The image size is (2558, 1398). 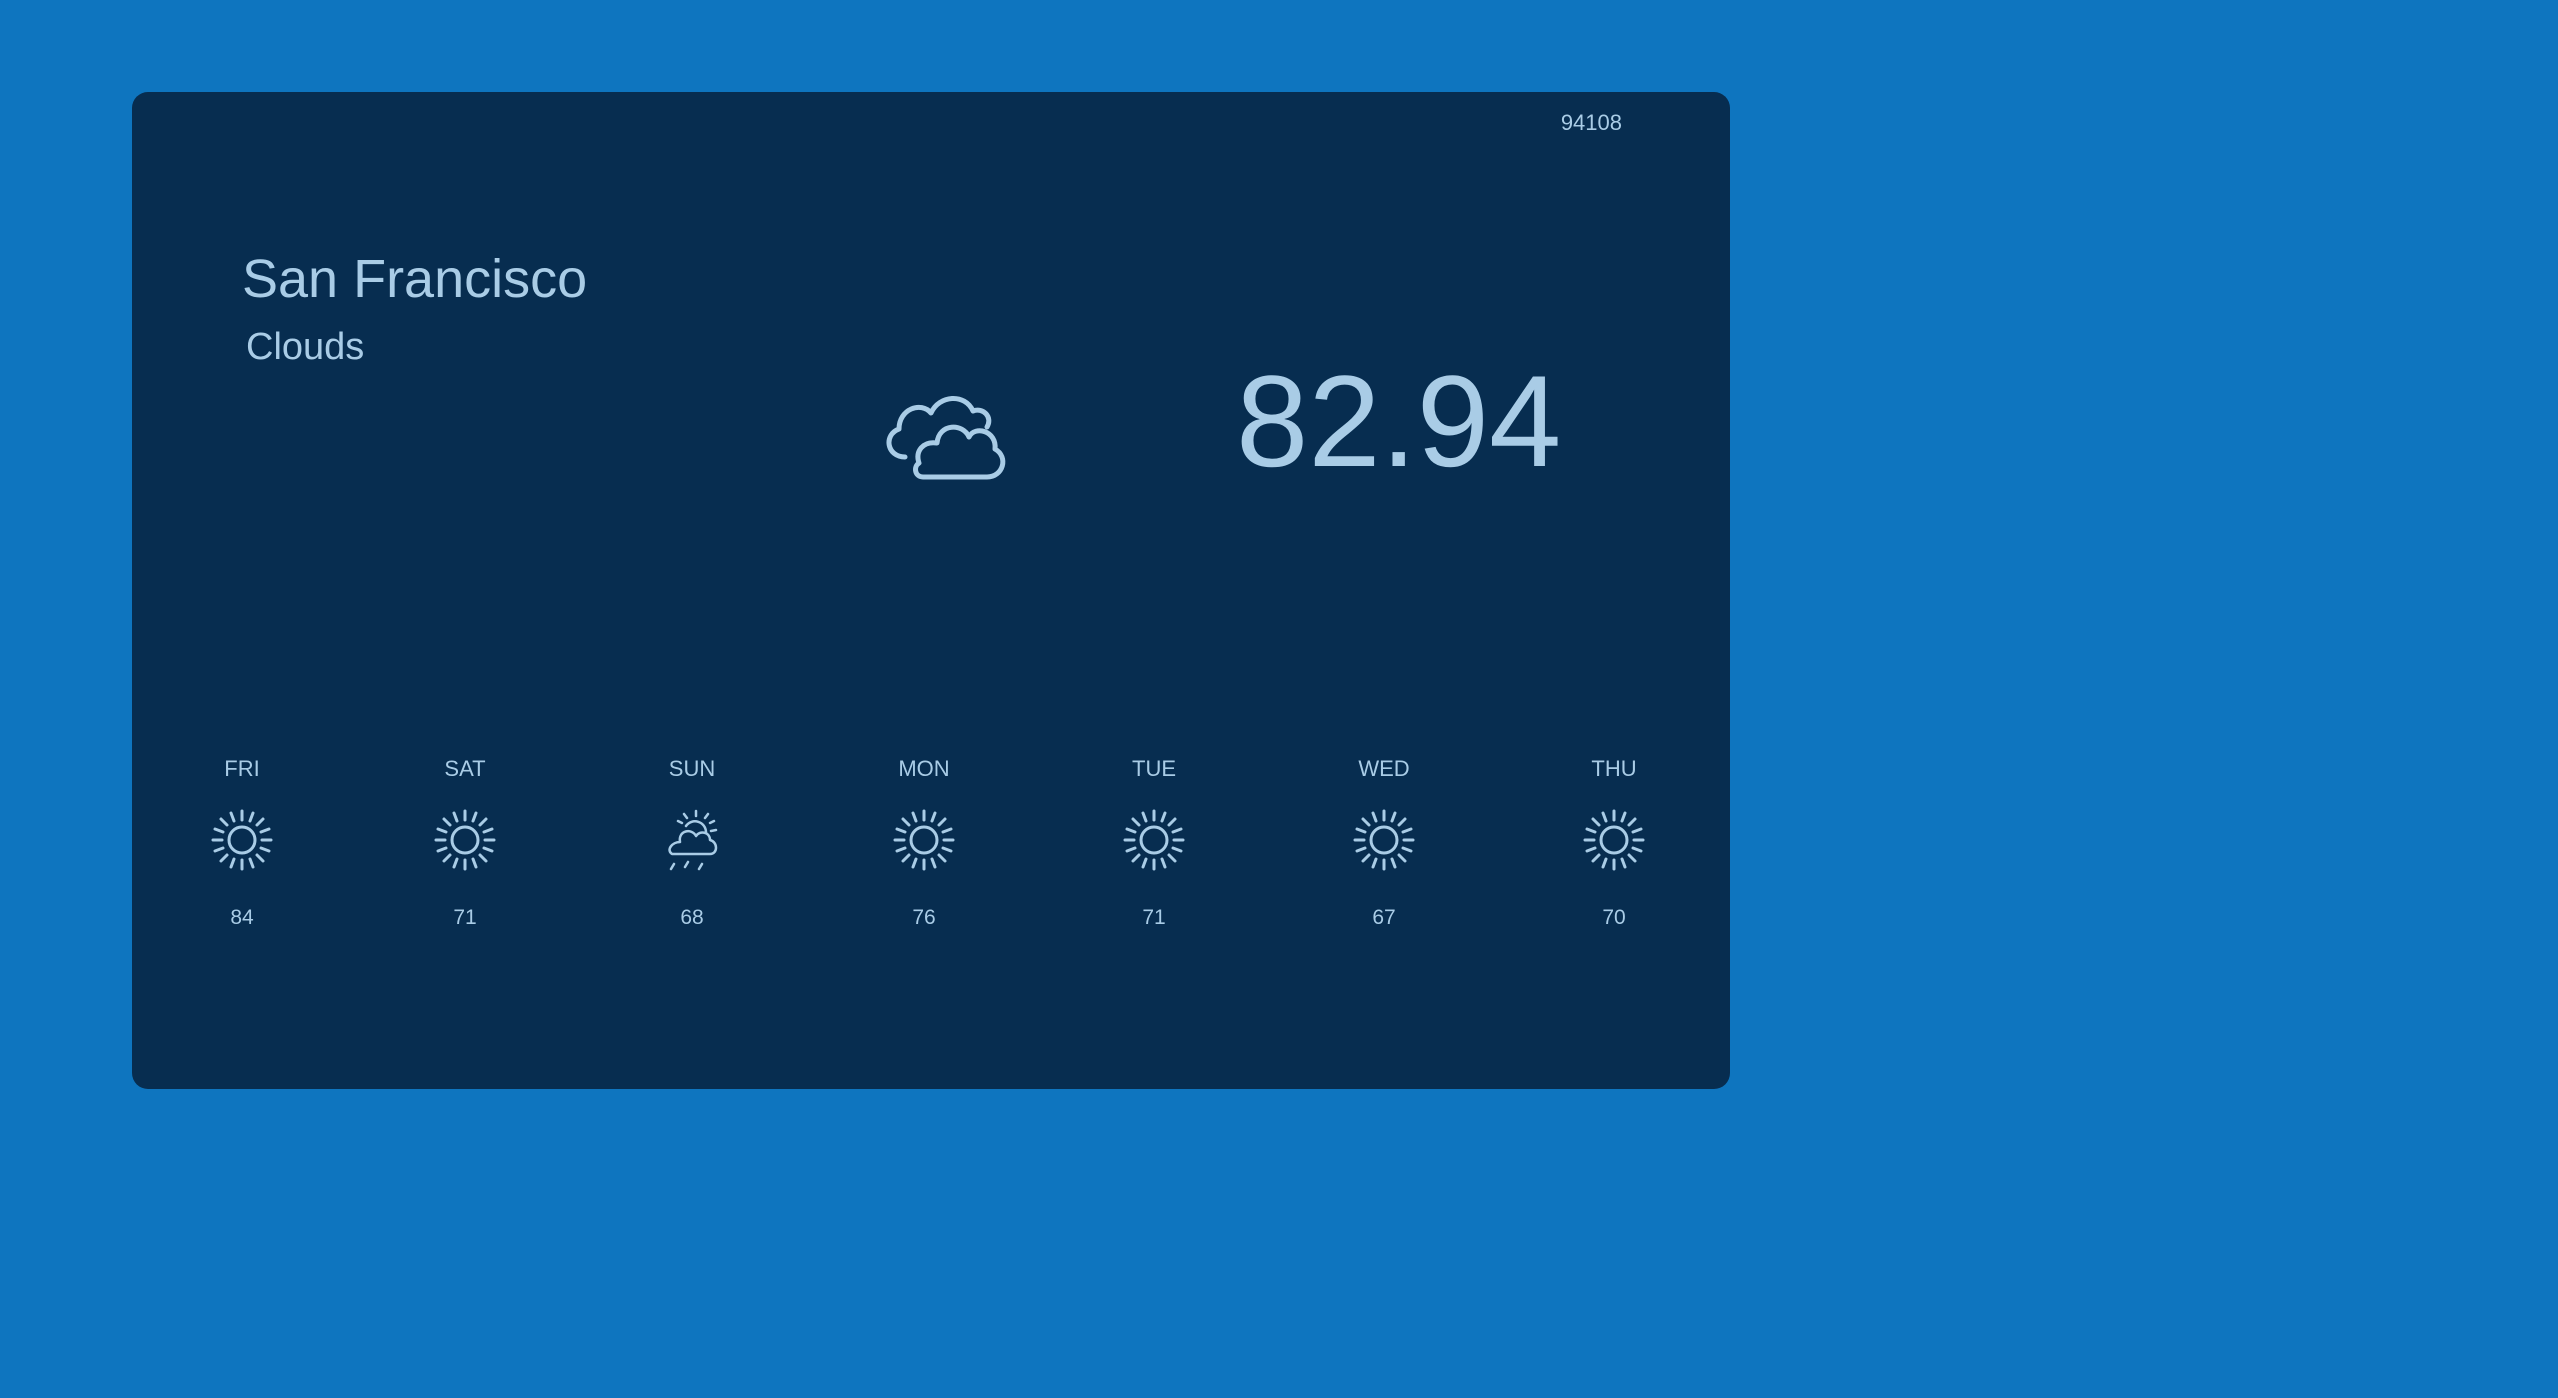 I want to click on forecast-day-name: FRI, so click(x=242, y=768).